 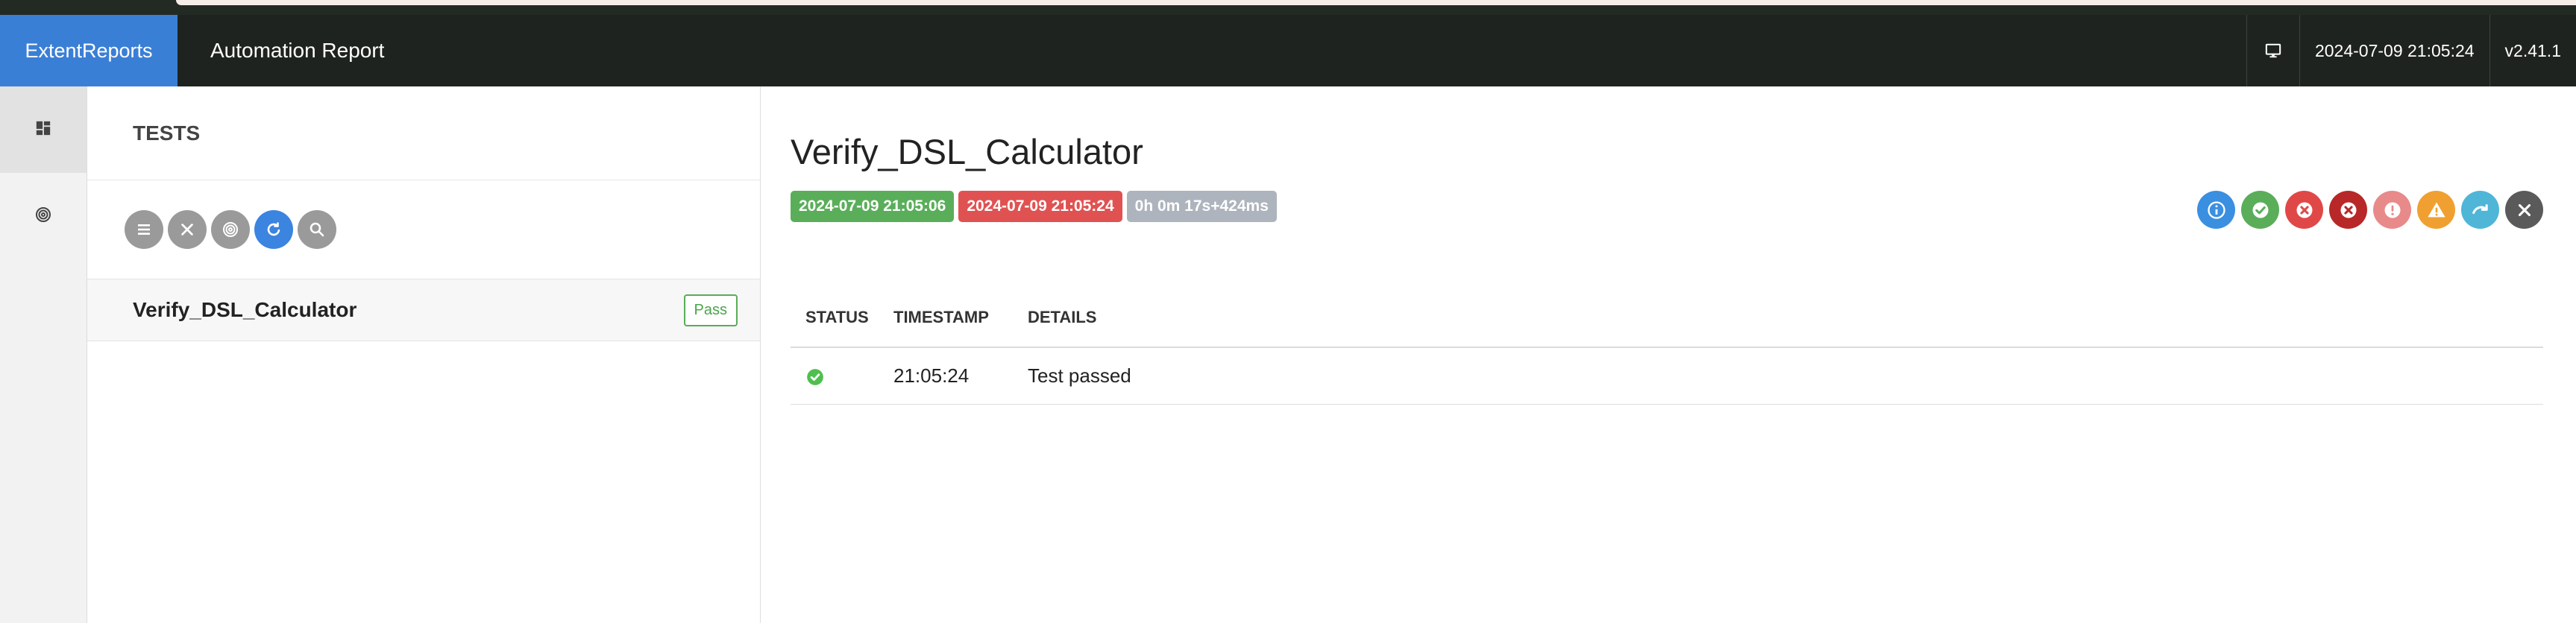 What do you see at coordinates (815, 375) in the screenshot?
I see `pass-status-icon` at bounding box center [815, 375].